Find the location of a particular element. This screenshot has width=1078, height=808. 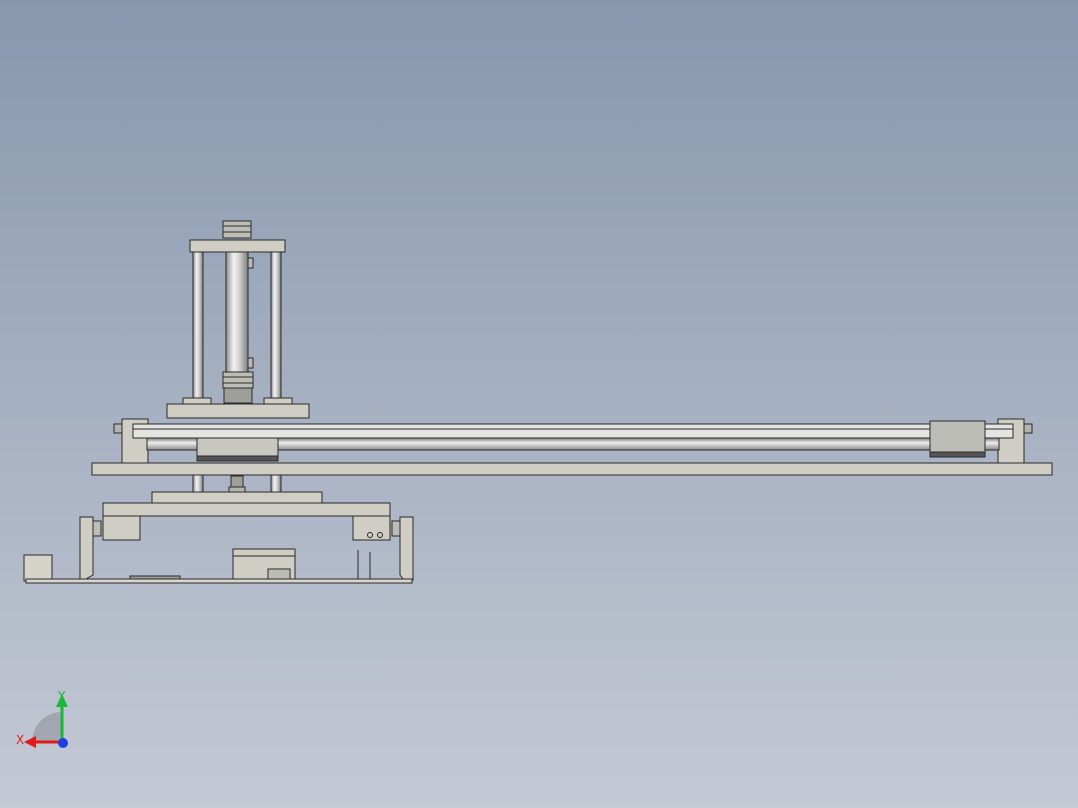

x-axis-label: X is located at coordinates (20, 740).